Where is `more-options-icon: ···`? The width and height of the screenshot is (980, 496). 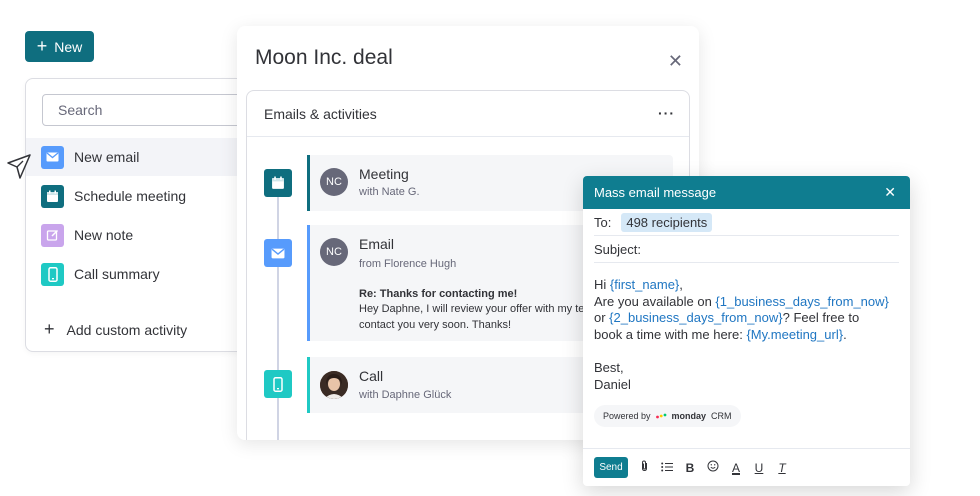
more-options-icon: ··· is located at coordinates (666, 113).